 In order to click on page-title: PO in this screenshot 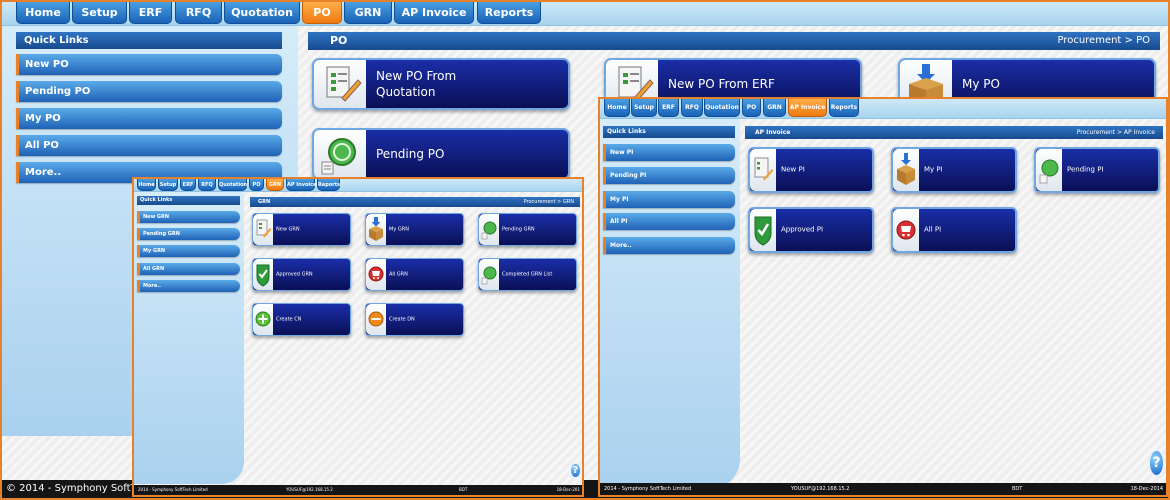, I will do `click(339, 40)`.